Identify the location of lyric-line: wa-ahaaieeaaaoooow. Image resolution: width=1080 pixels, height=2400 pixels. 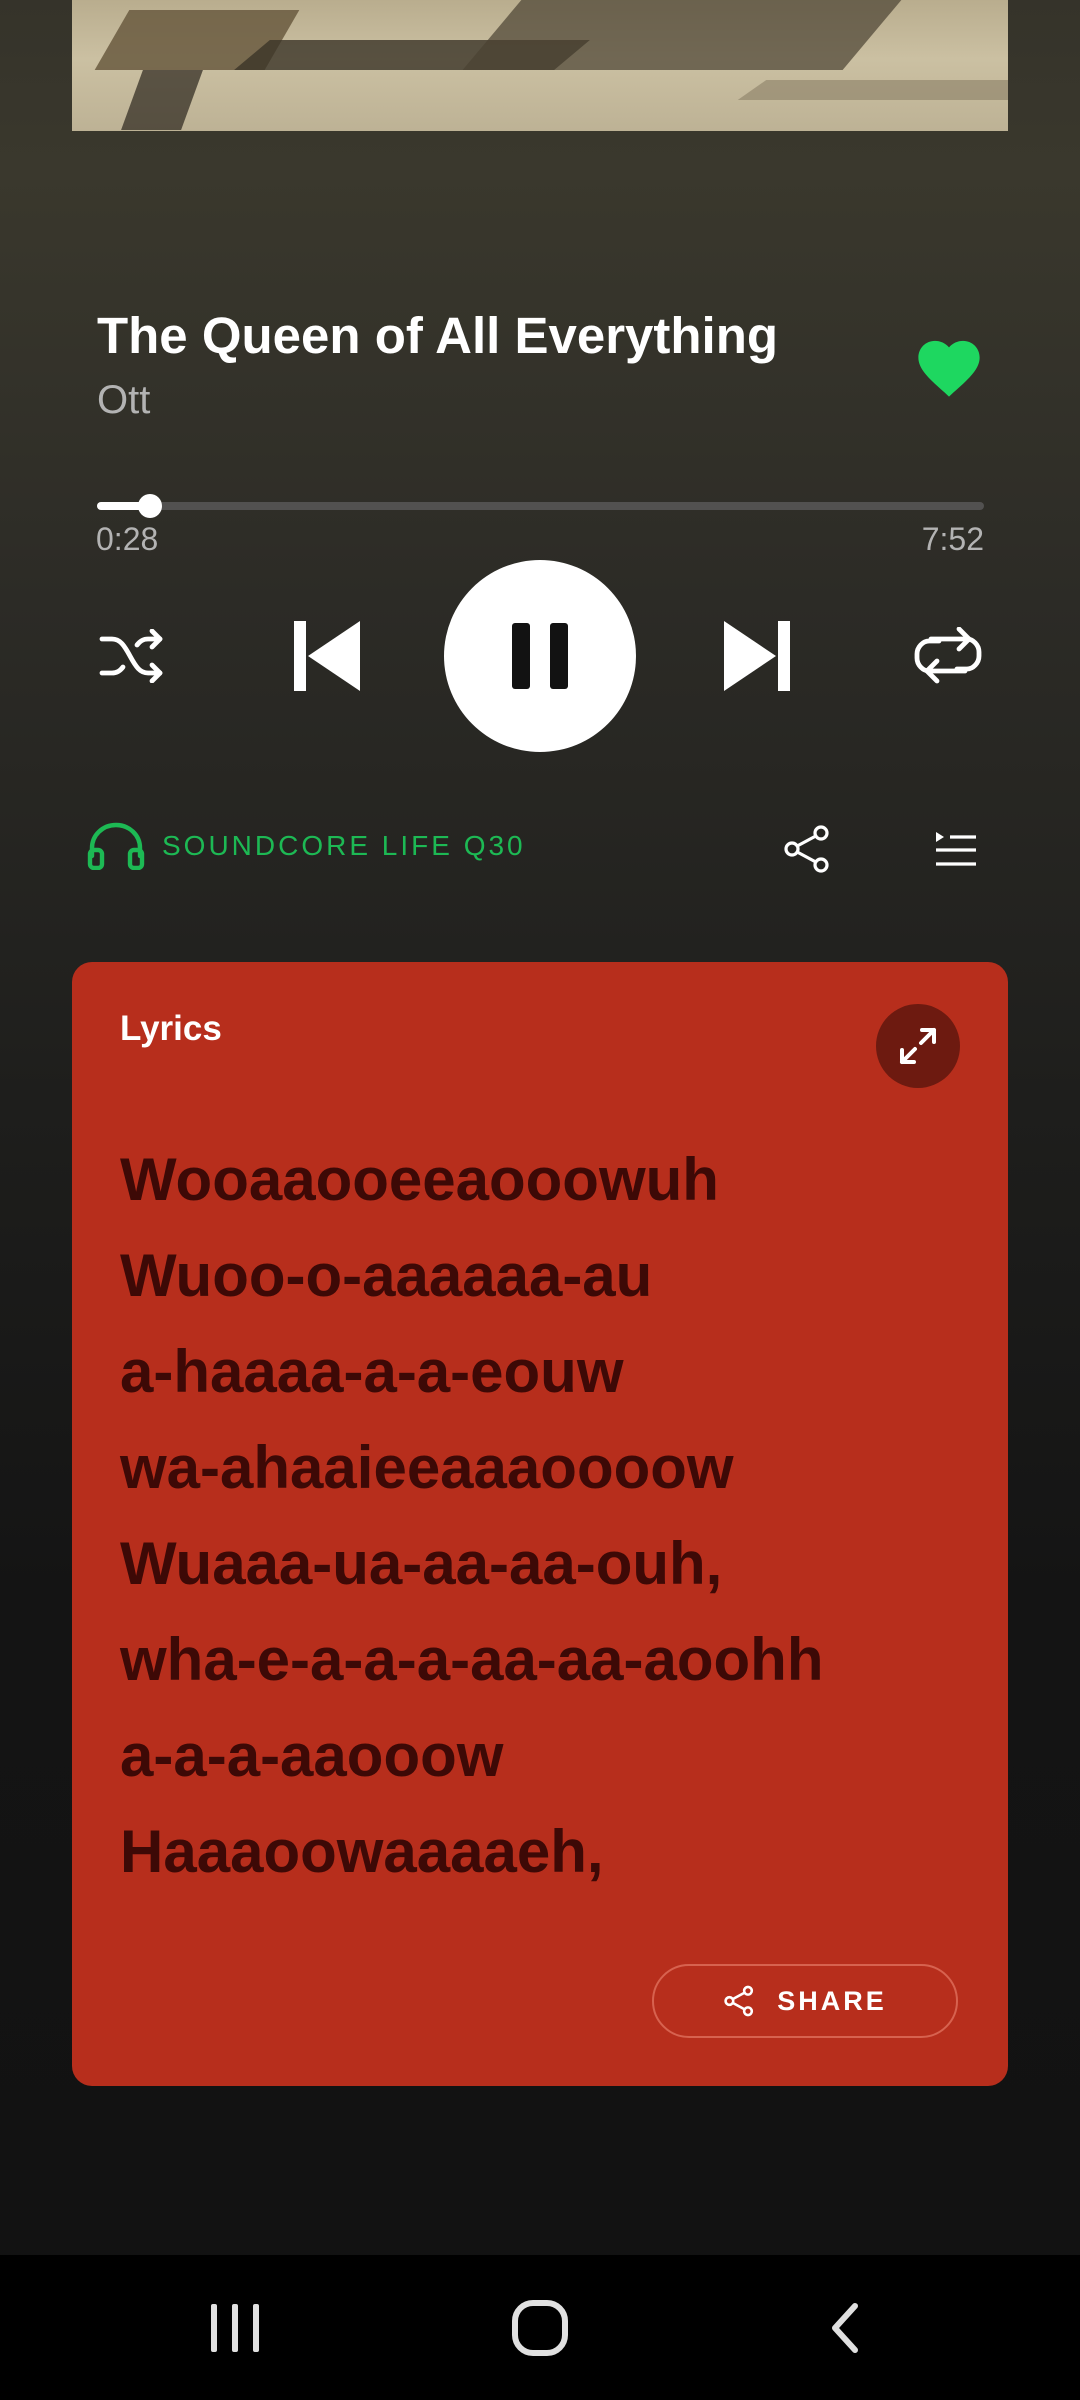
(427, 1467).